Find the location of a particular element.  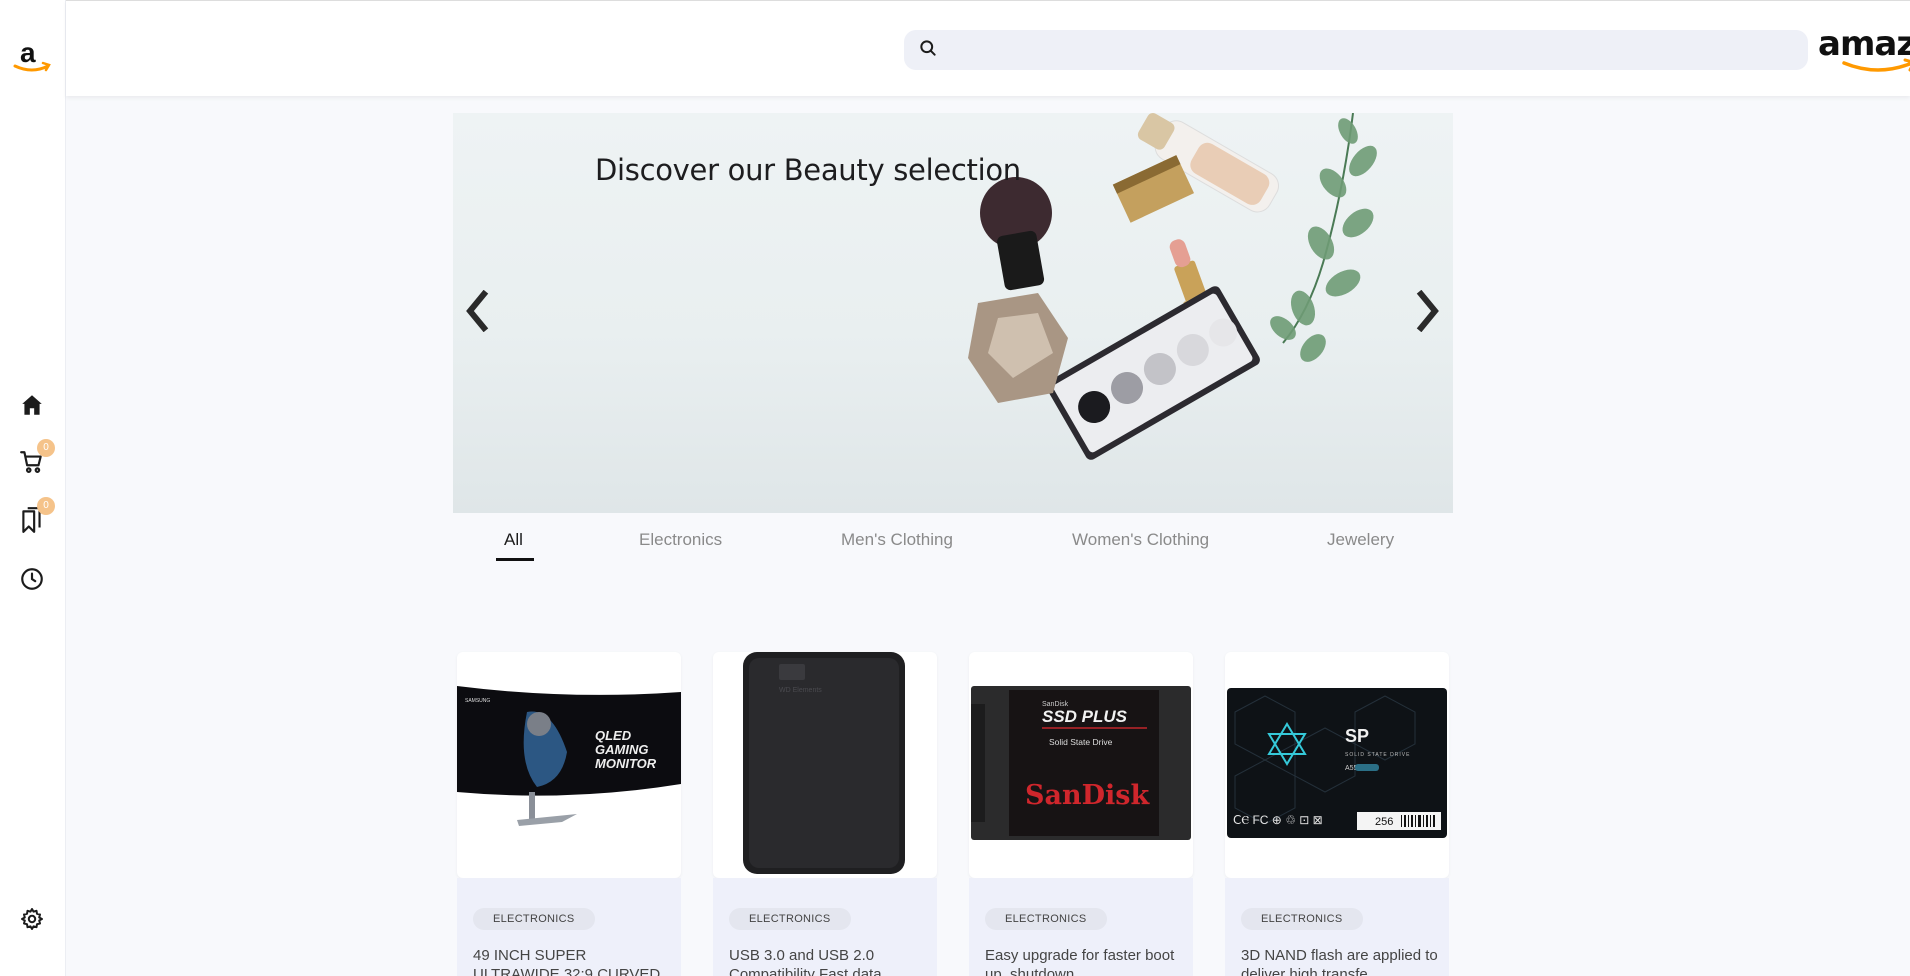

gear-icon is located at coordinates (32, 921).